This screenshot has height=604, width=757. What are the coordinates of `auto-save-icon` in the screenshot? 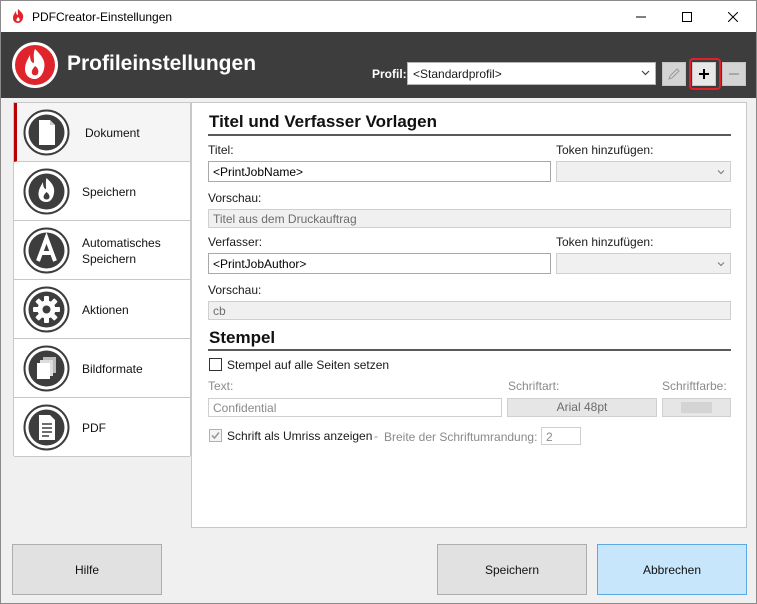 It's located at (46, 250).